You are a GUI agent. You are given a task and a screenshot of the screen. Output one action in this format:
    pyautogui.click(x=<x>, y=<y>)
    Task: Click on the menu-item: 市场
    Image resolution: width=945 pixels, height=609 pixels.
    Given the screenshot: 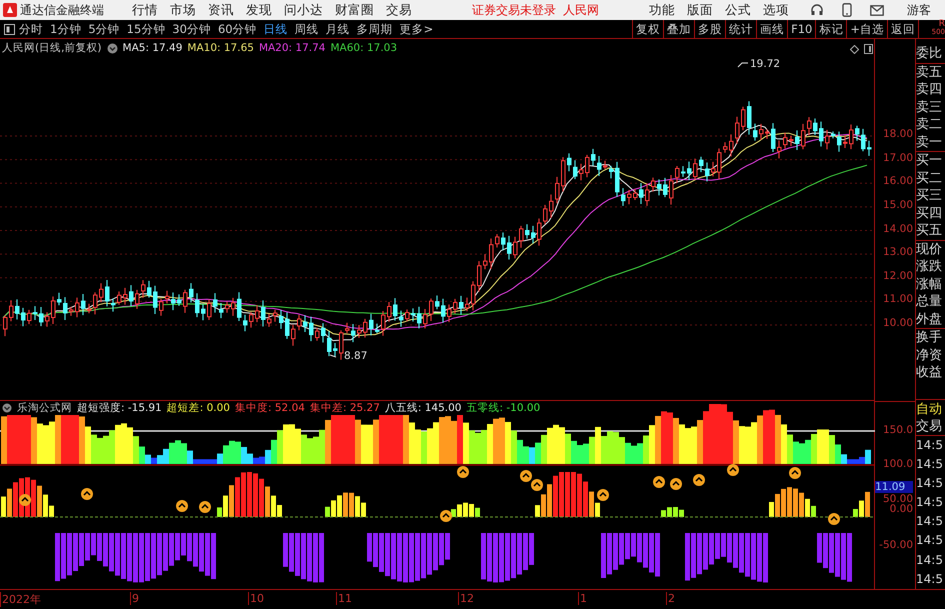 What is the action you would take?
    pyautogui.click(x=183, y=10)
    